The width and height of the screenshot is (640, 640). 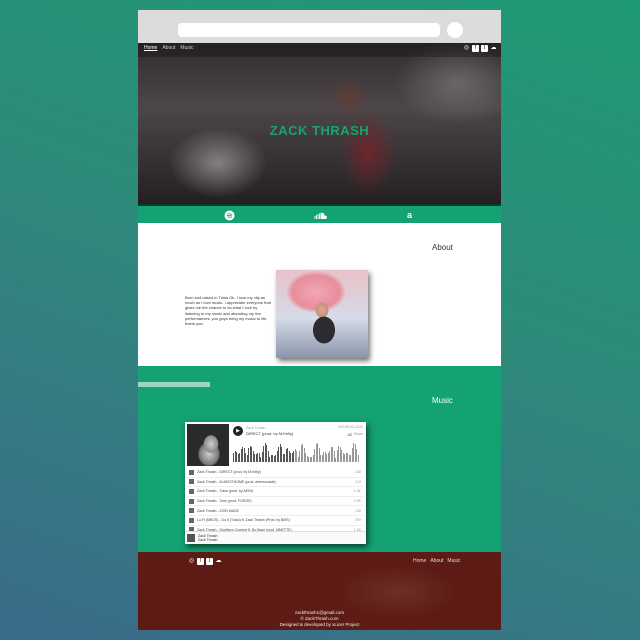 I want to click on nav-about: About, so click(x=168, y=48).